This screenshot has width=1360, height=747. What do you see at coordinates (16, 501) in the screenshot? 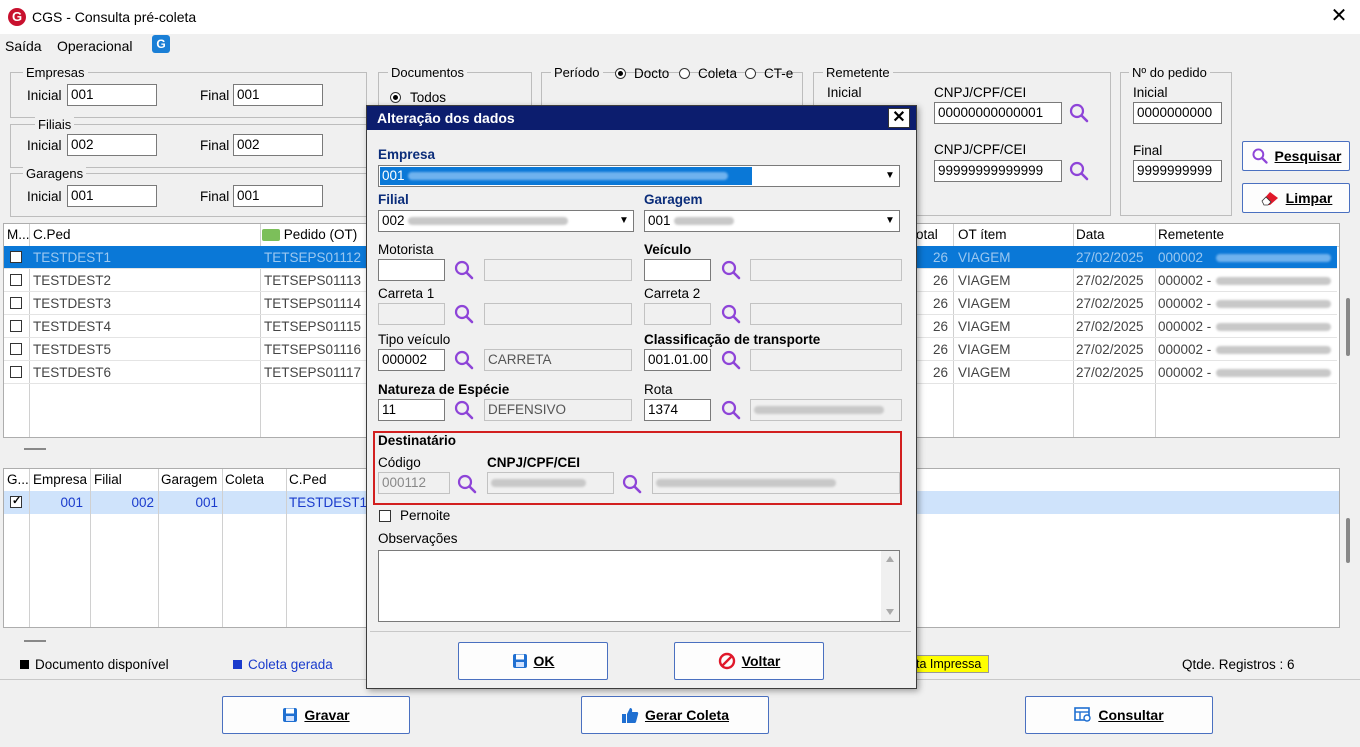
I see `coleta-row-checkbox: ✓` at bounding box center [16, 501].